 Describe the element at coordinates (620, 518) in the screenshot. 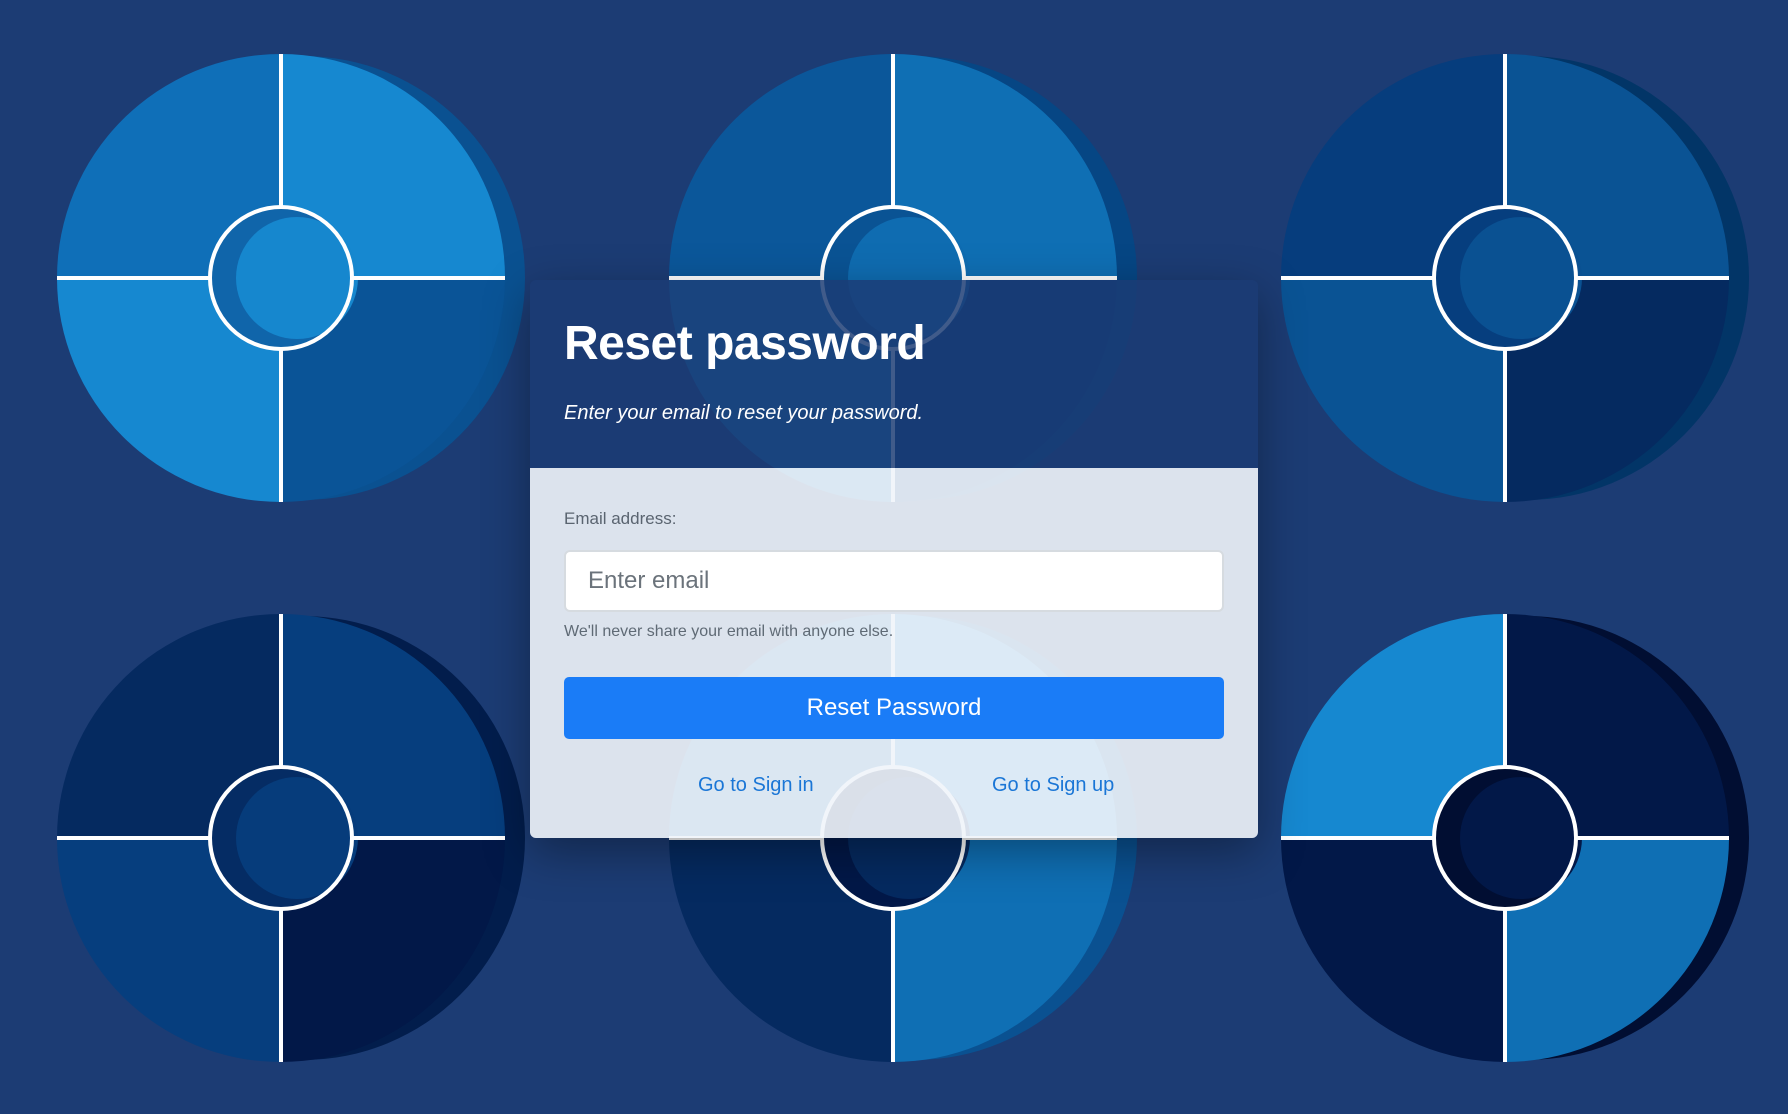

I see `email-label: Email address:` at that location.